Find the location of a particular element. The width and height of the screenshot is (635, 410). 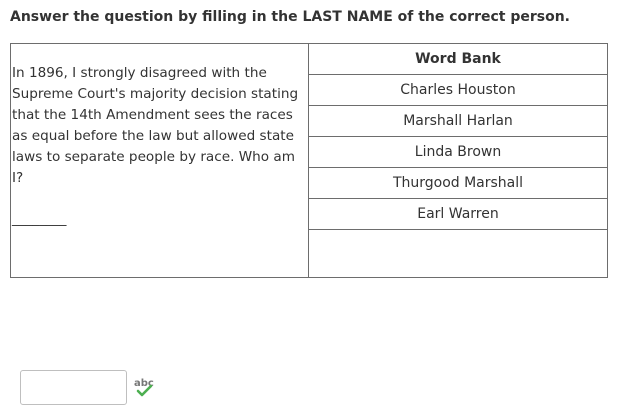

word-bank-header: Word Bank is located at coordinates (458, 59).